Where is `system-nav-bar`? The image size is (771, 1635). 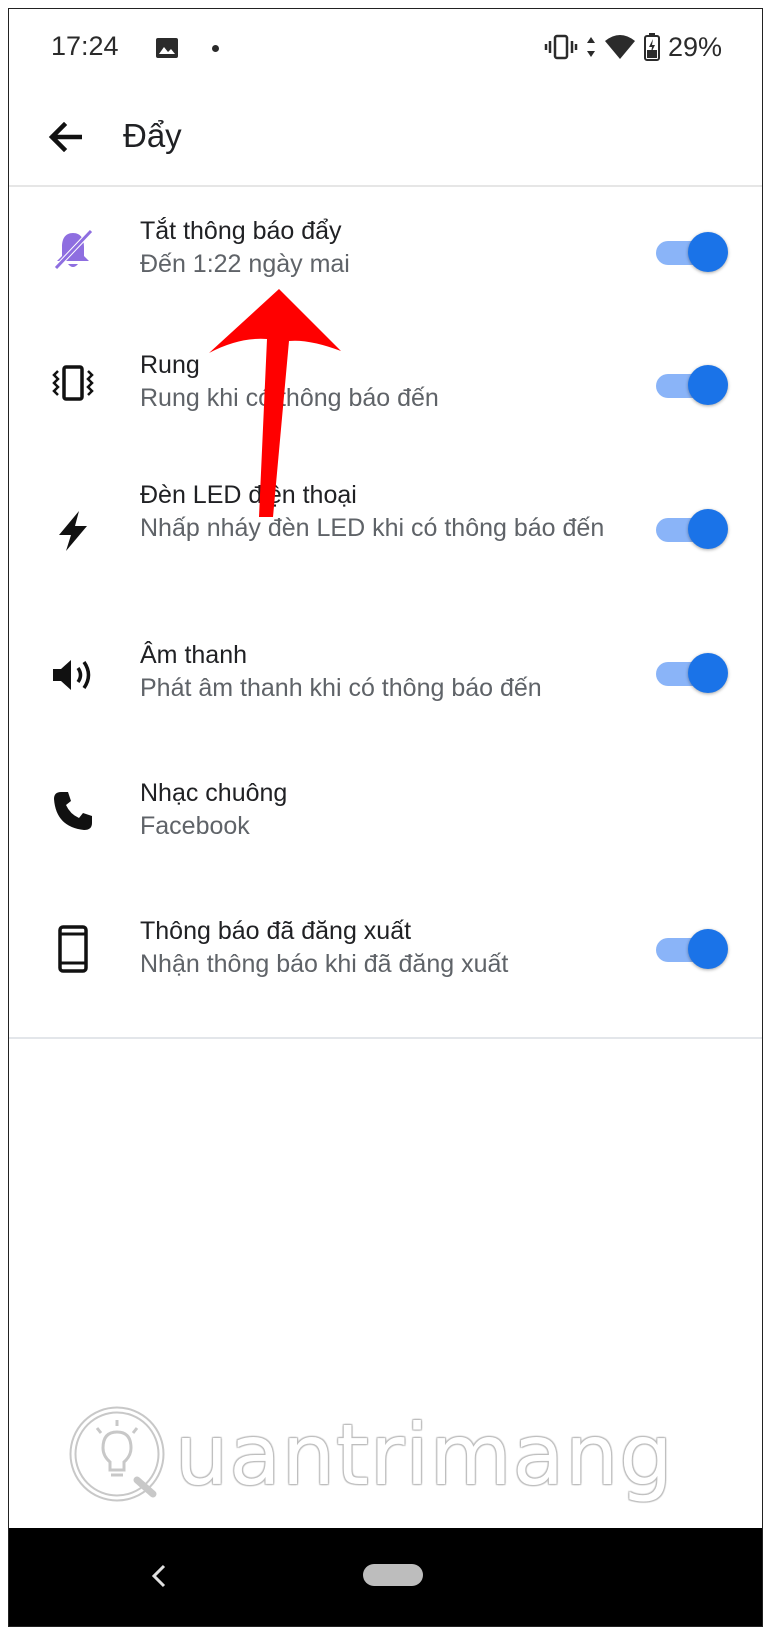
system-nav-bar is located at coordinates (385, 1577).